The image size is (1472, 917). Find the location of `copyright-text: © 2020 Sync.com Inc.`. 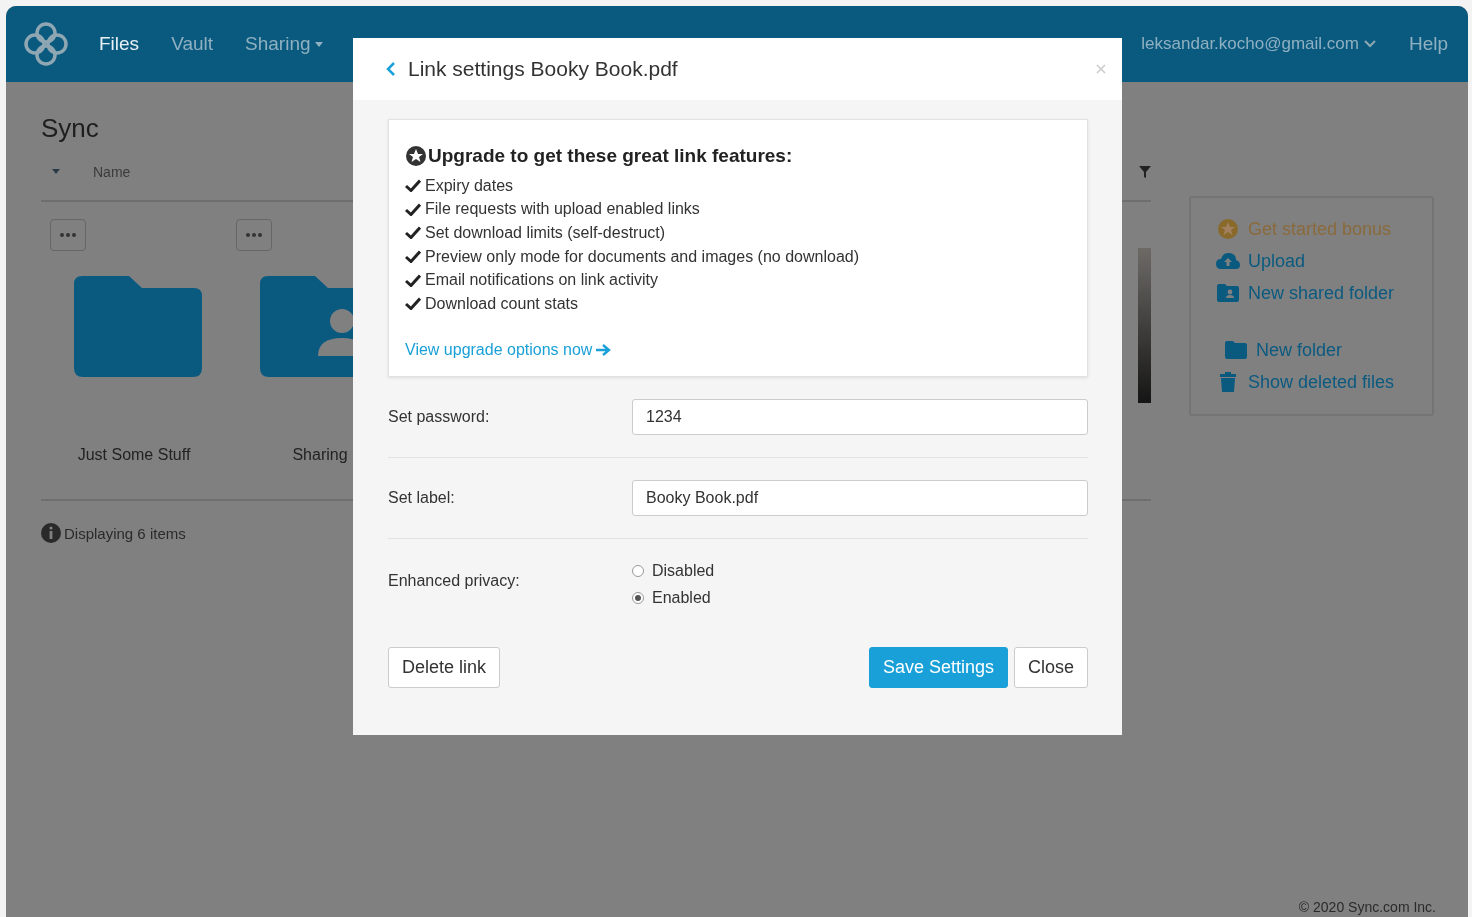

copyright-text: © 2020 Sync.com Inc. is located at coordinates (1367, 907).